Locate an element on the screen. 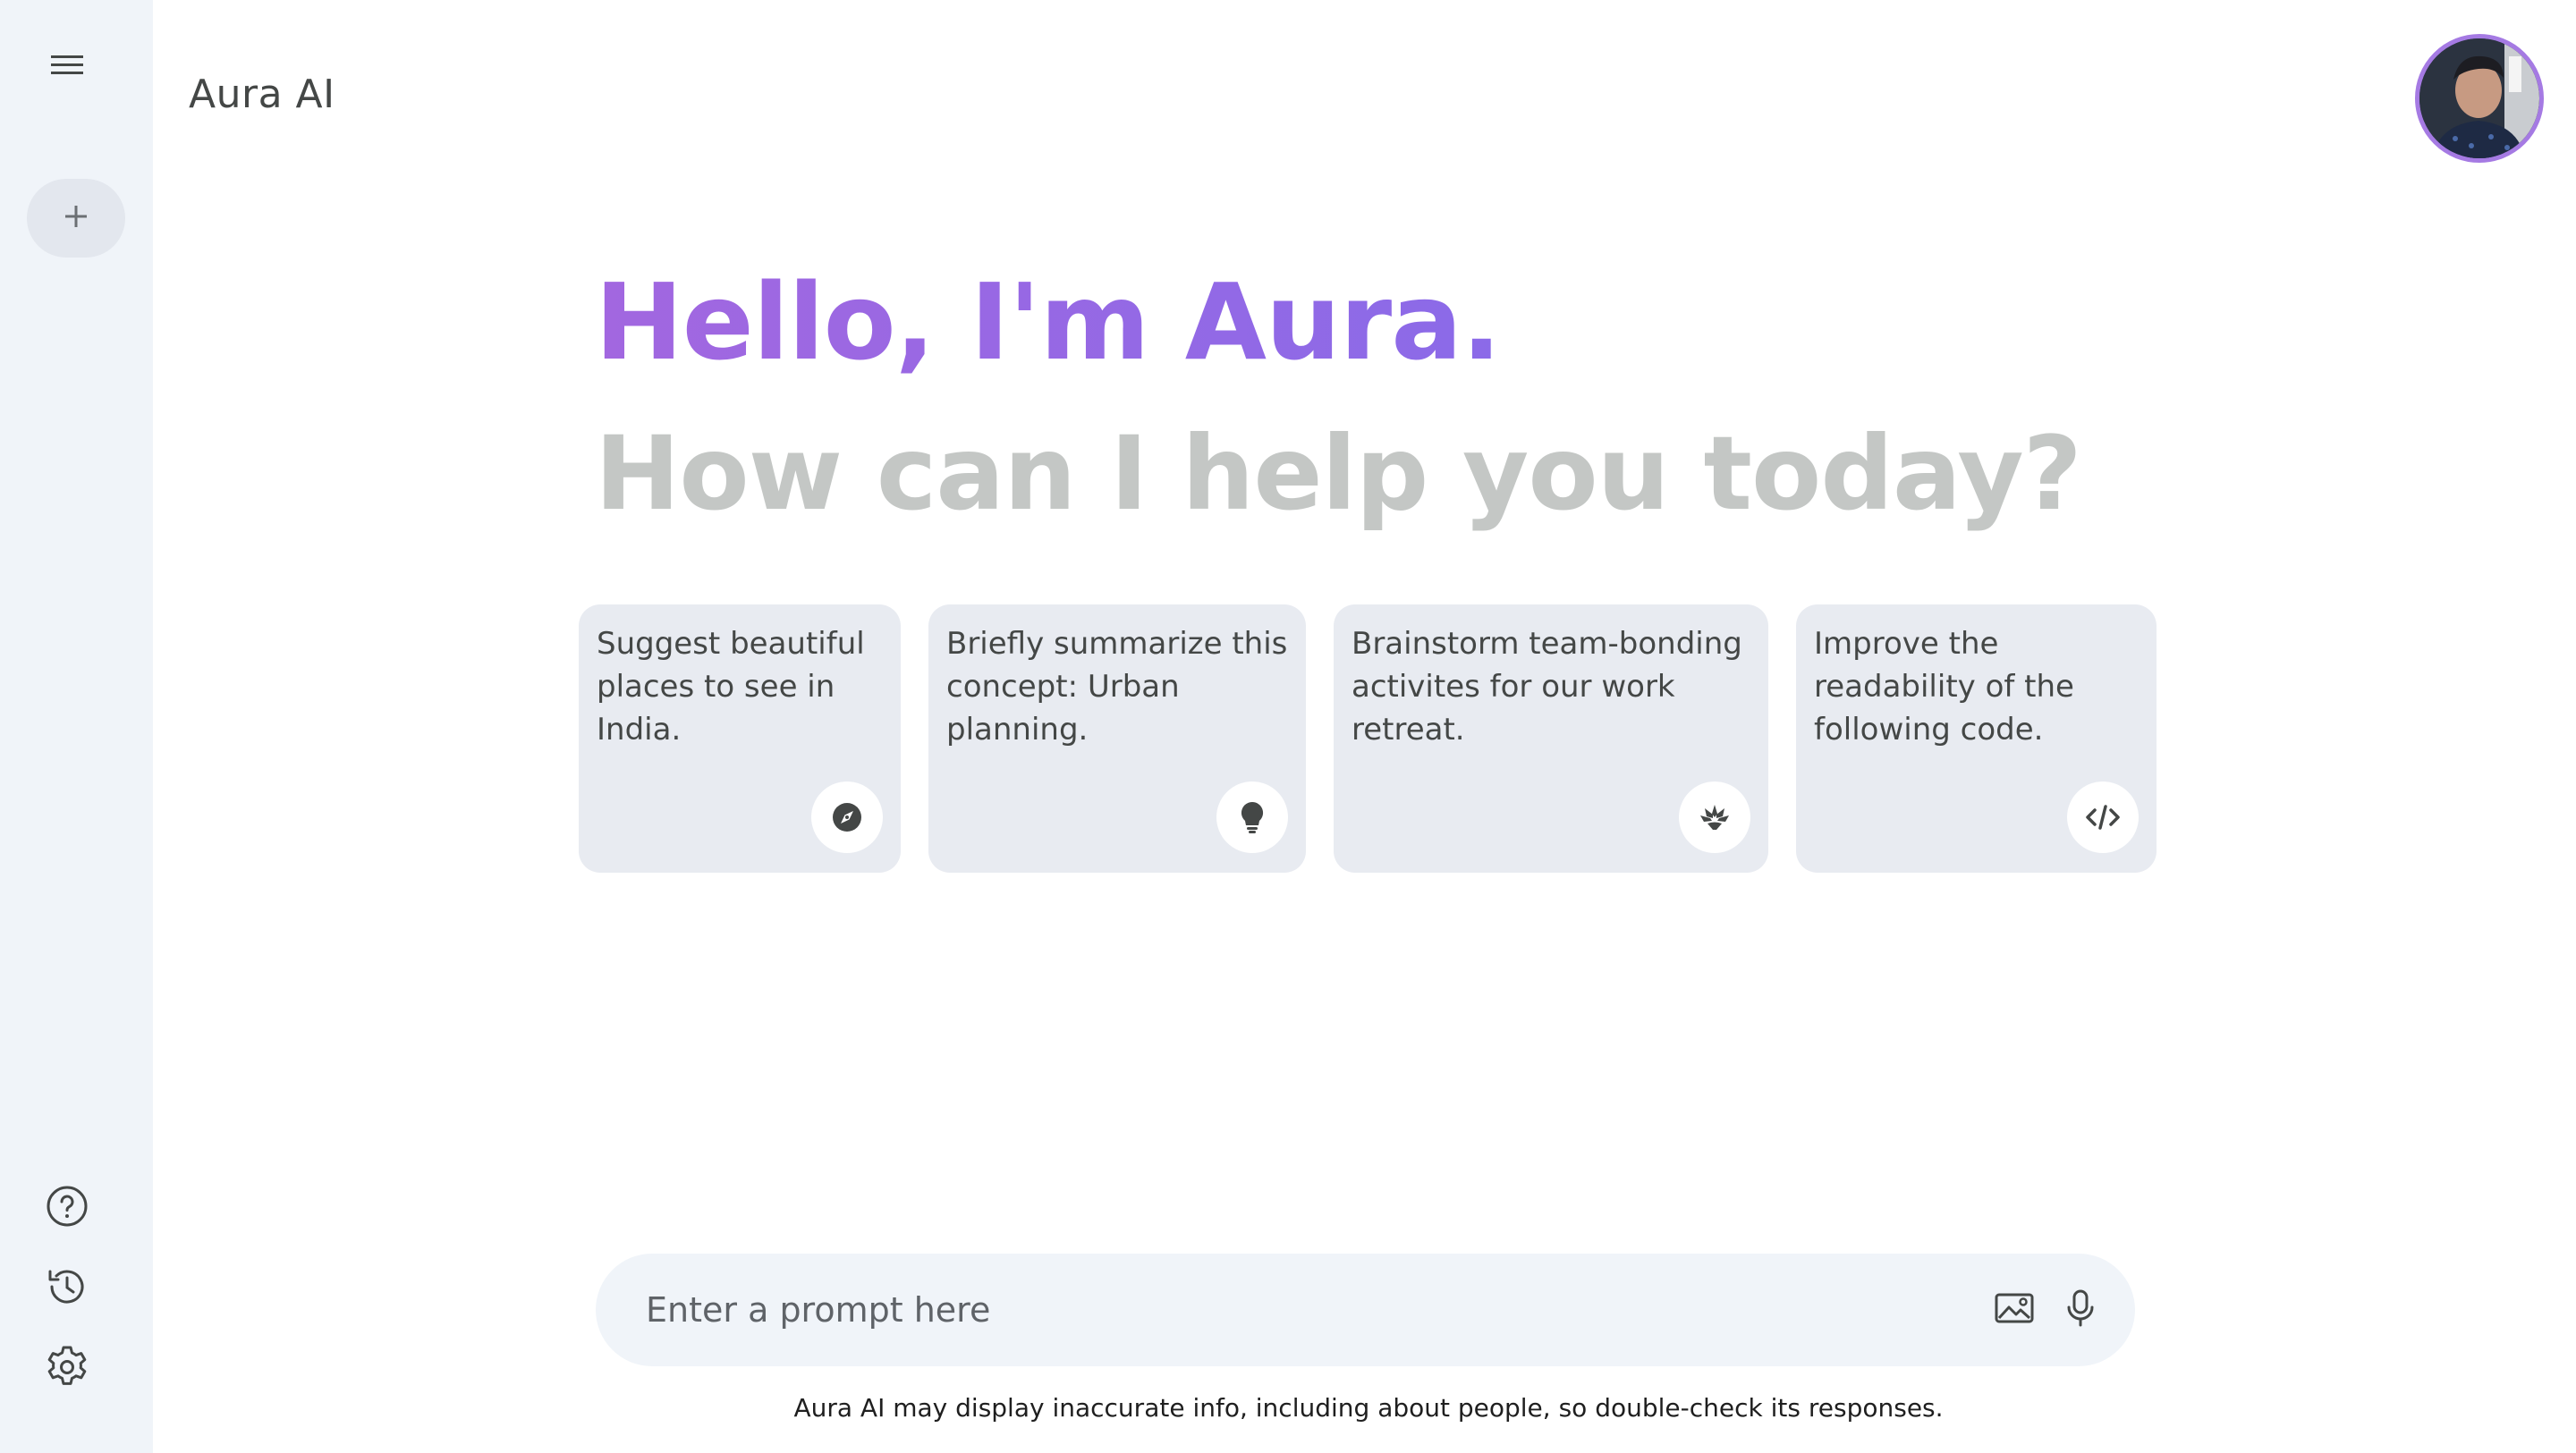  history-icon is located at coordinates (67, 1289).